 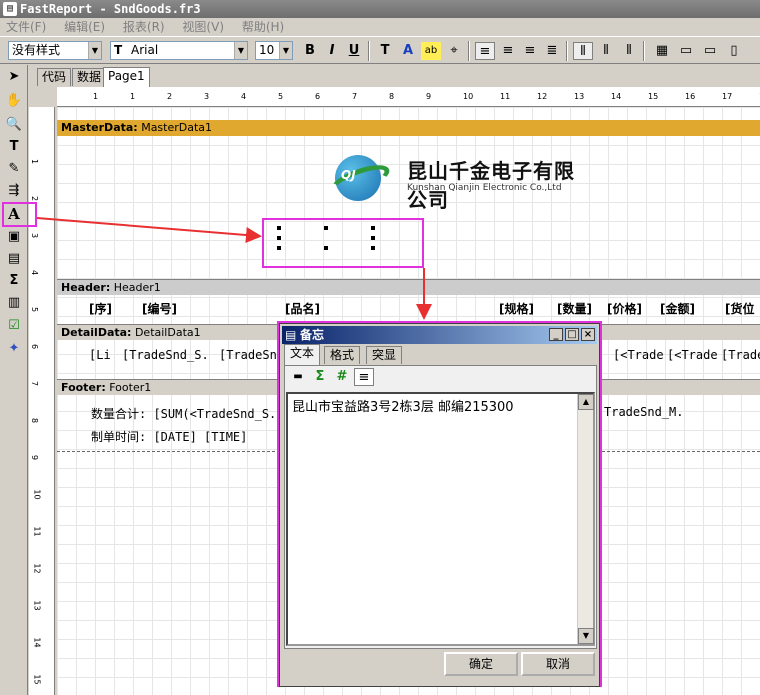 I want to click on memo-dialog-title: 备忘, so click(x=312, y=335).